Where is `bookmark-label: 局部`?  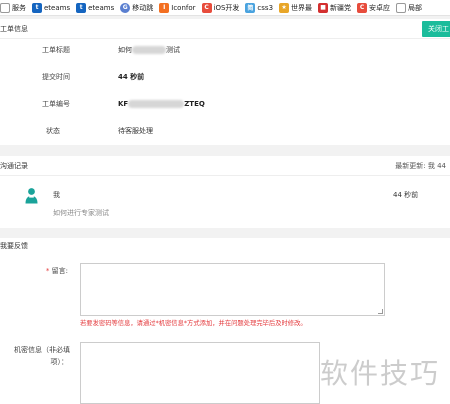
bookmark-label: 局部 is located at coordinates (415, 7).